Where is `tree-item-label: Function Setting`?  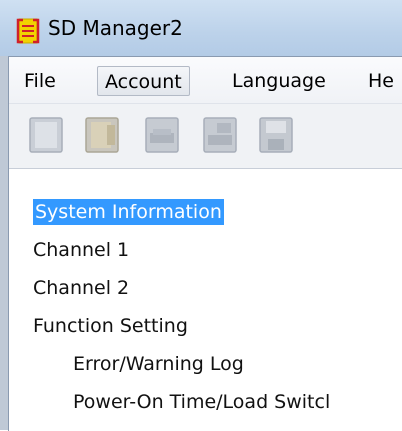
tree-item-label: Function Setting is located at coordinates (110, 326).